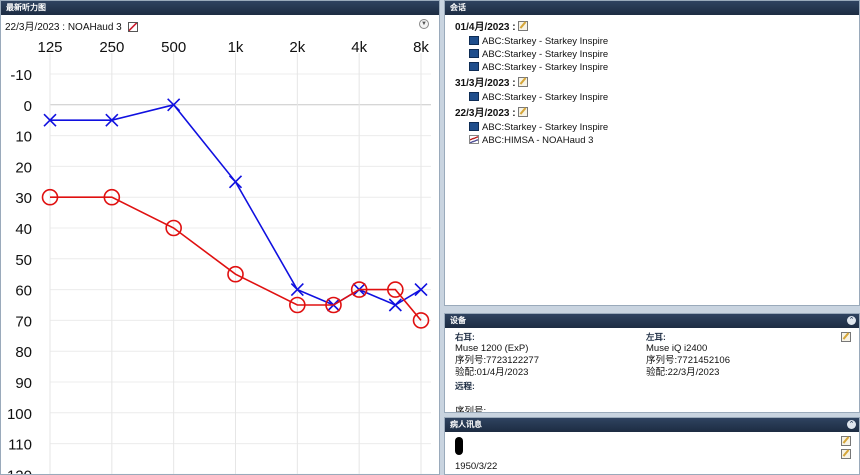  What do you see at coordinates (395, 305) in the screenshot?
I see `data-point-x` at bounding box center [395, 305].